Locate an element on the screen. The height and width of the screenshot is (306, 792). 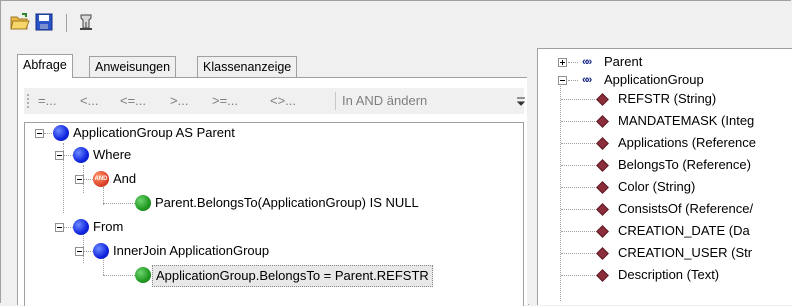
tree-node-root: ApplicationGroup AS Parent is located at coordinates (225, 133).